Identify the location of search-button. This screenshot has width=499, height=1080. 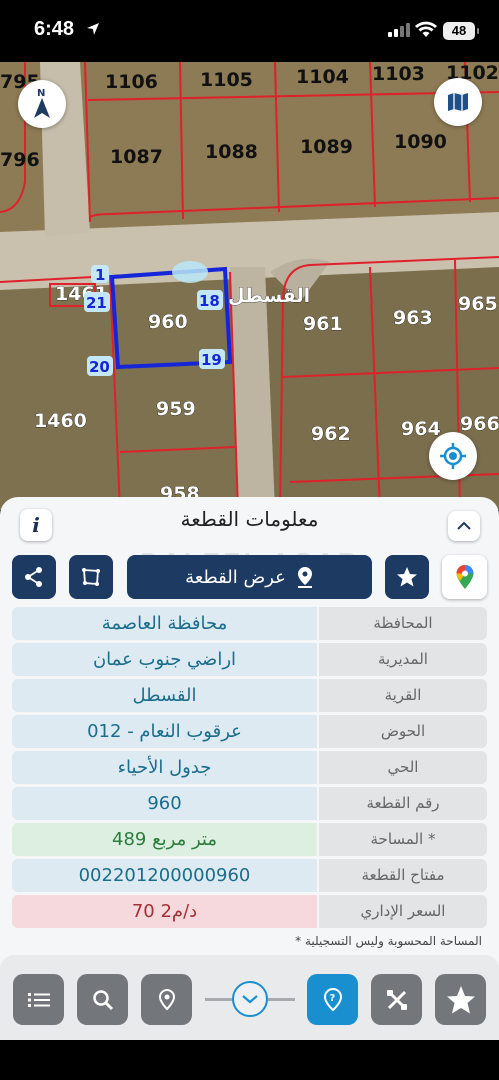
(102, 999).